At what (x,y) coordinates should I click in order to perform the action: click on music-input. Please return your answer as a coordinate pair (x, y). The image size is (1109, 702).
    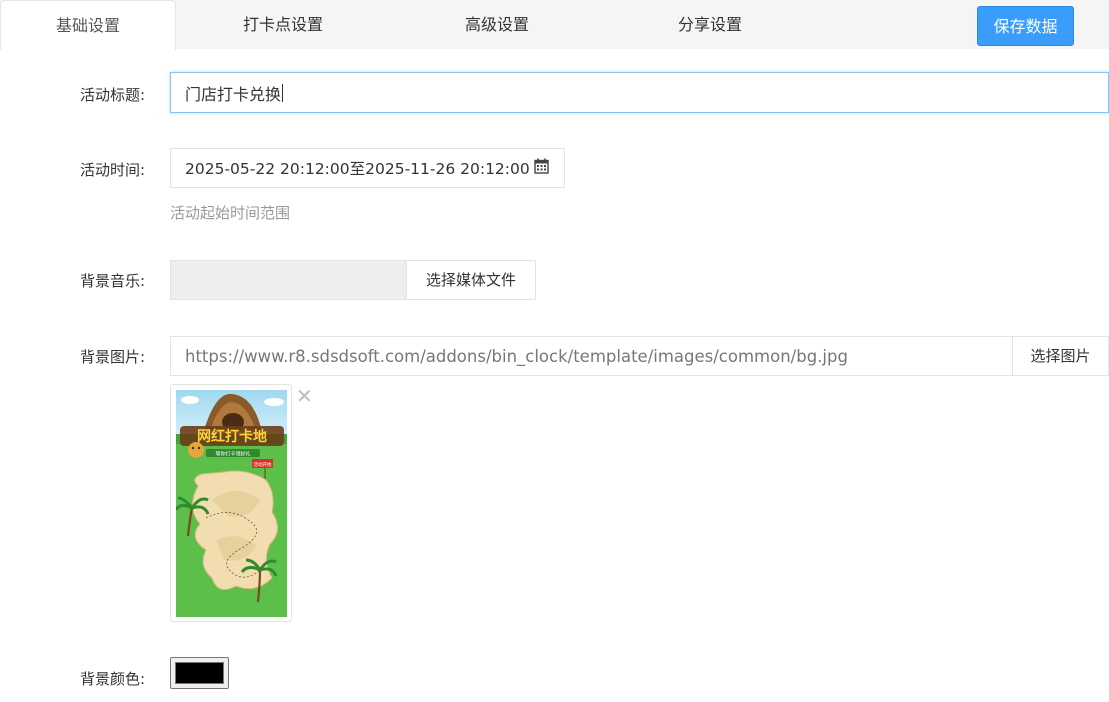
    Looking at the image, I should click on (288, 280).